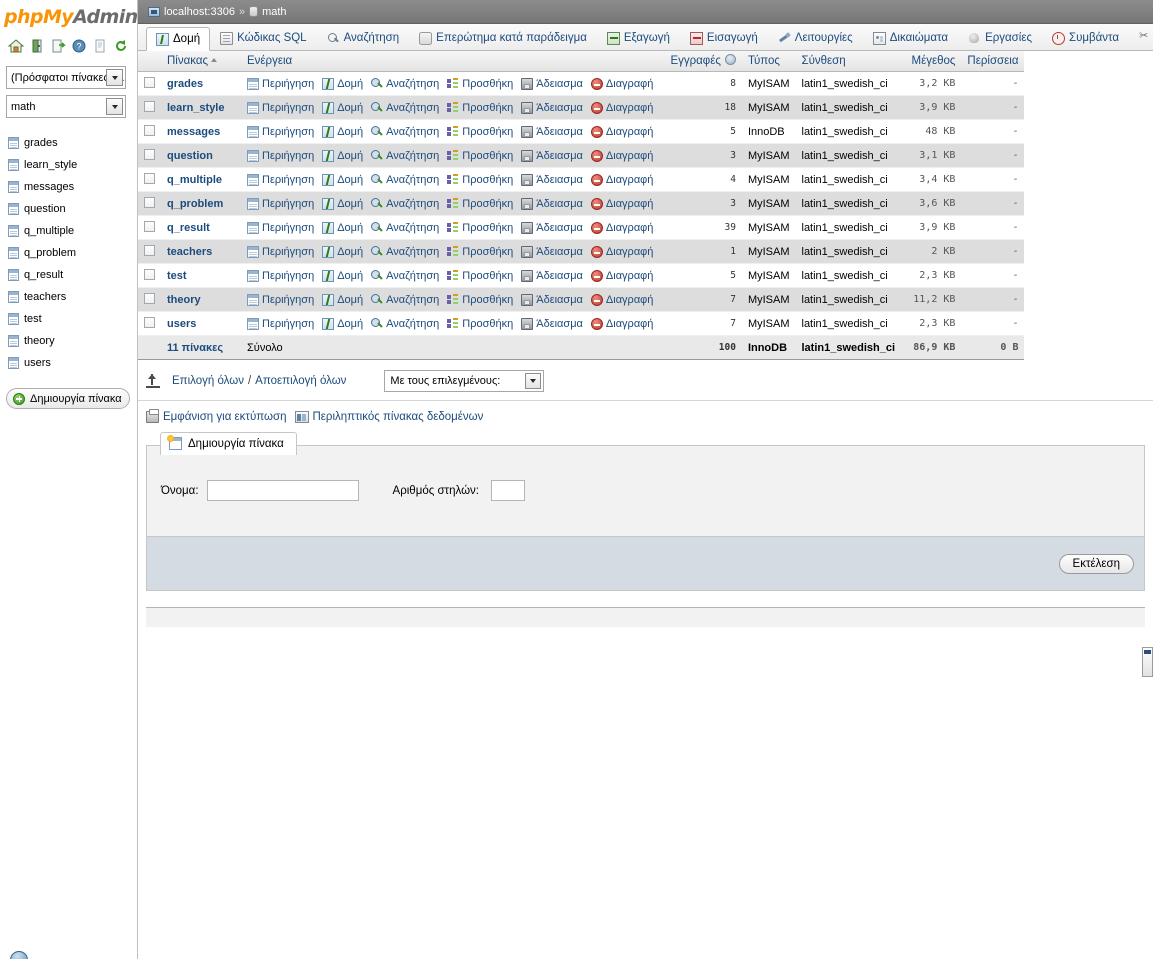 The width and height of the screenshot is (1153, 959). What do you see at coordinates (72, 187) in the screenshot?
I see `sidebar-table-item: messages` at bounding box center [72, 187].